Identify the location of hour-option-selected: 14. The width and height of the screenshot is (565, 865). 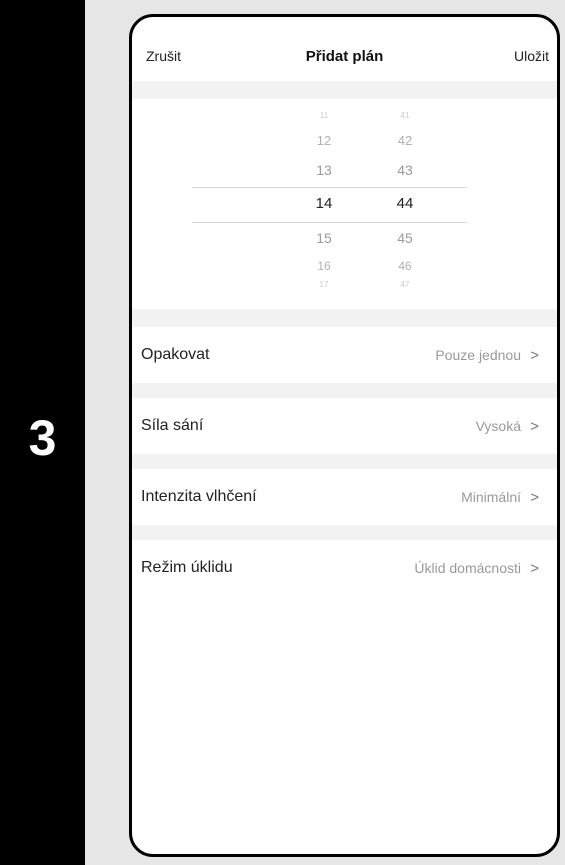
(324, 203).